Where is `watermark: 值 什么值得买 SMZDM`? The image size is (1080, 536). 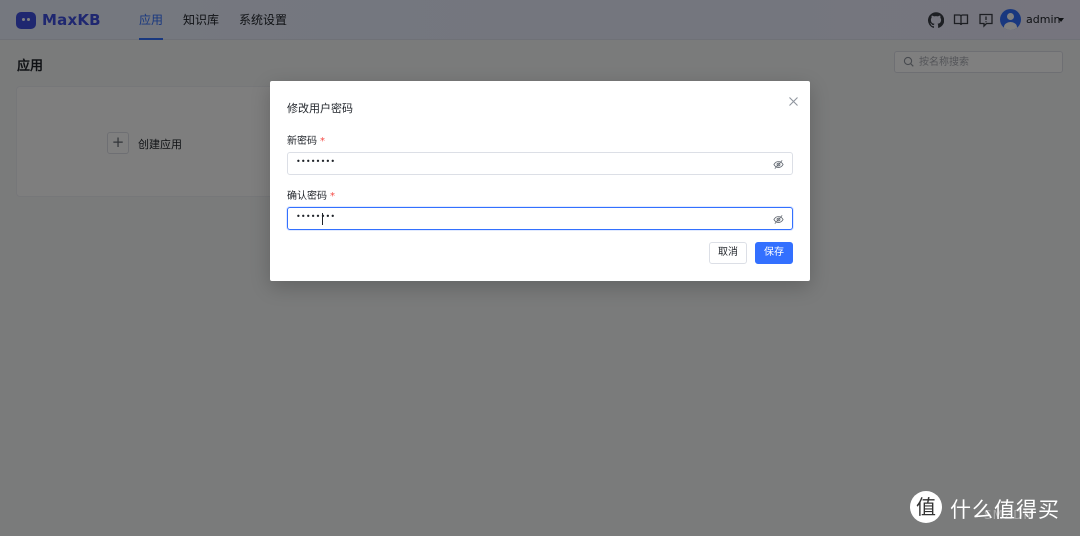
watermark: 值 什么值得买 SMZDM is located at coordinates (992, 508).